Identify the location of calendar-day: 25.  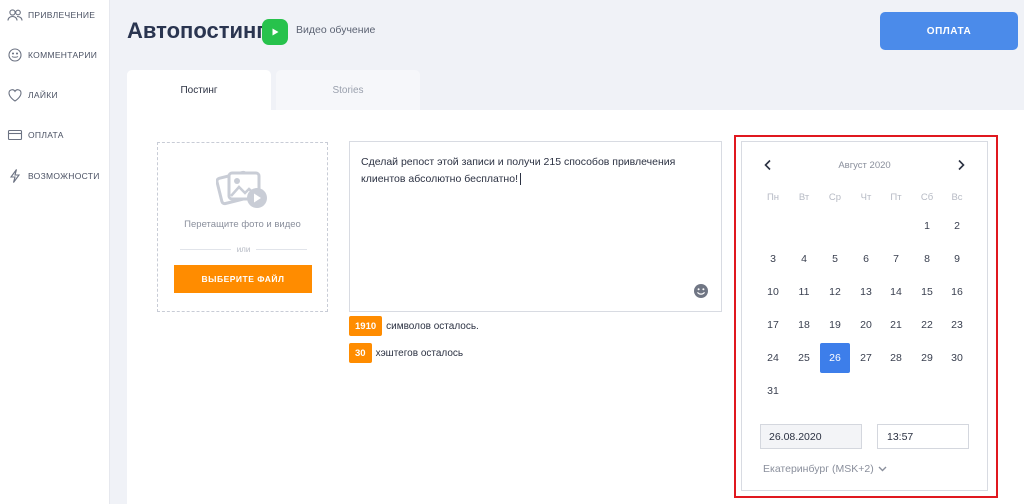
(804, 358).